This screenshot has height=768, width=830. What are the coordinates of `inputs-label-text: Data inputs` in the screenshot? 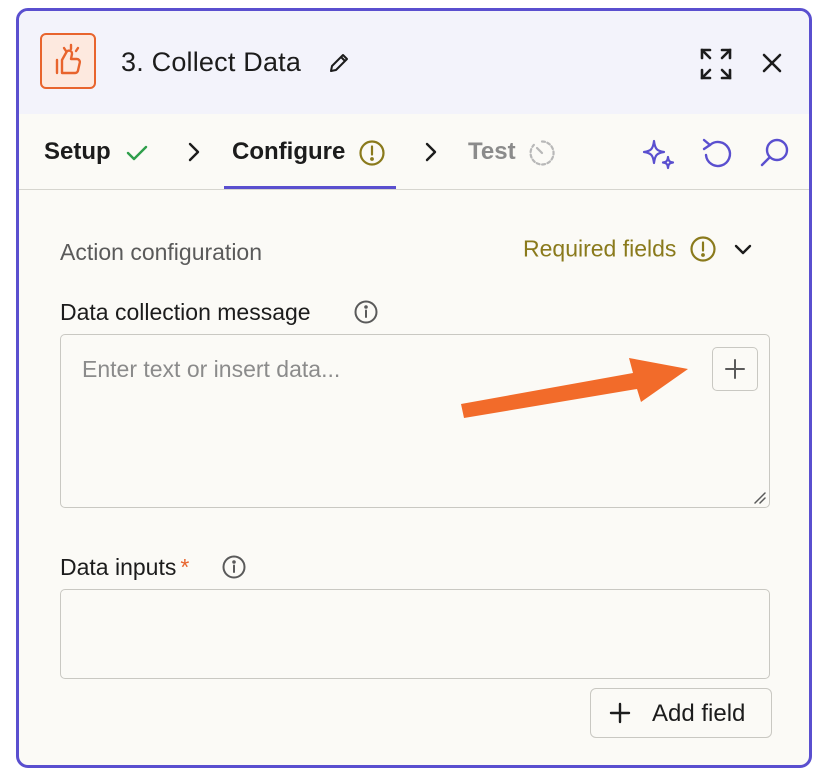 It's located at (118, 567).